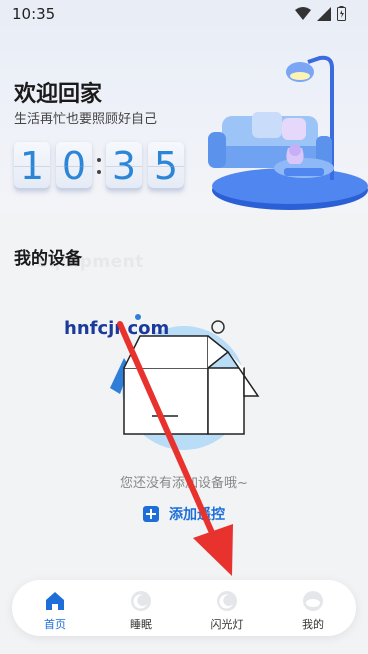  What do you see at coordinates (124, 166) in the screenshot?
I see `clock-digit: 3` at bounding box center [124, 166].